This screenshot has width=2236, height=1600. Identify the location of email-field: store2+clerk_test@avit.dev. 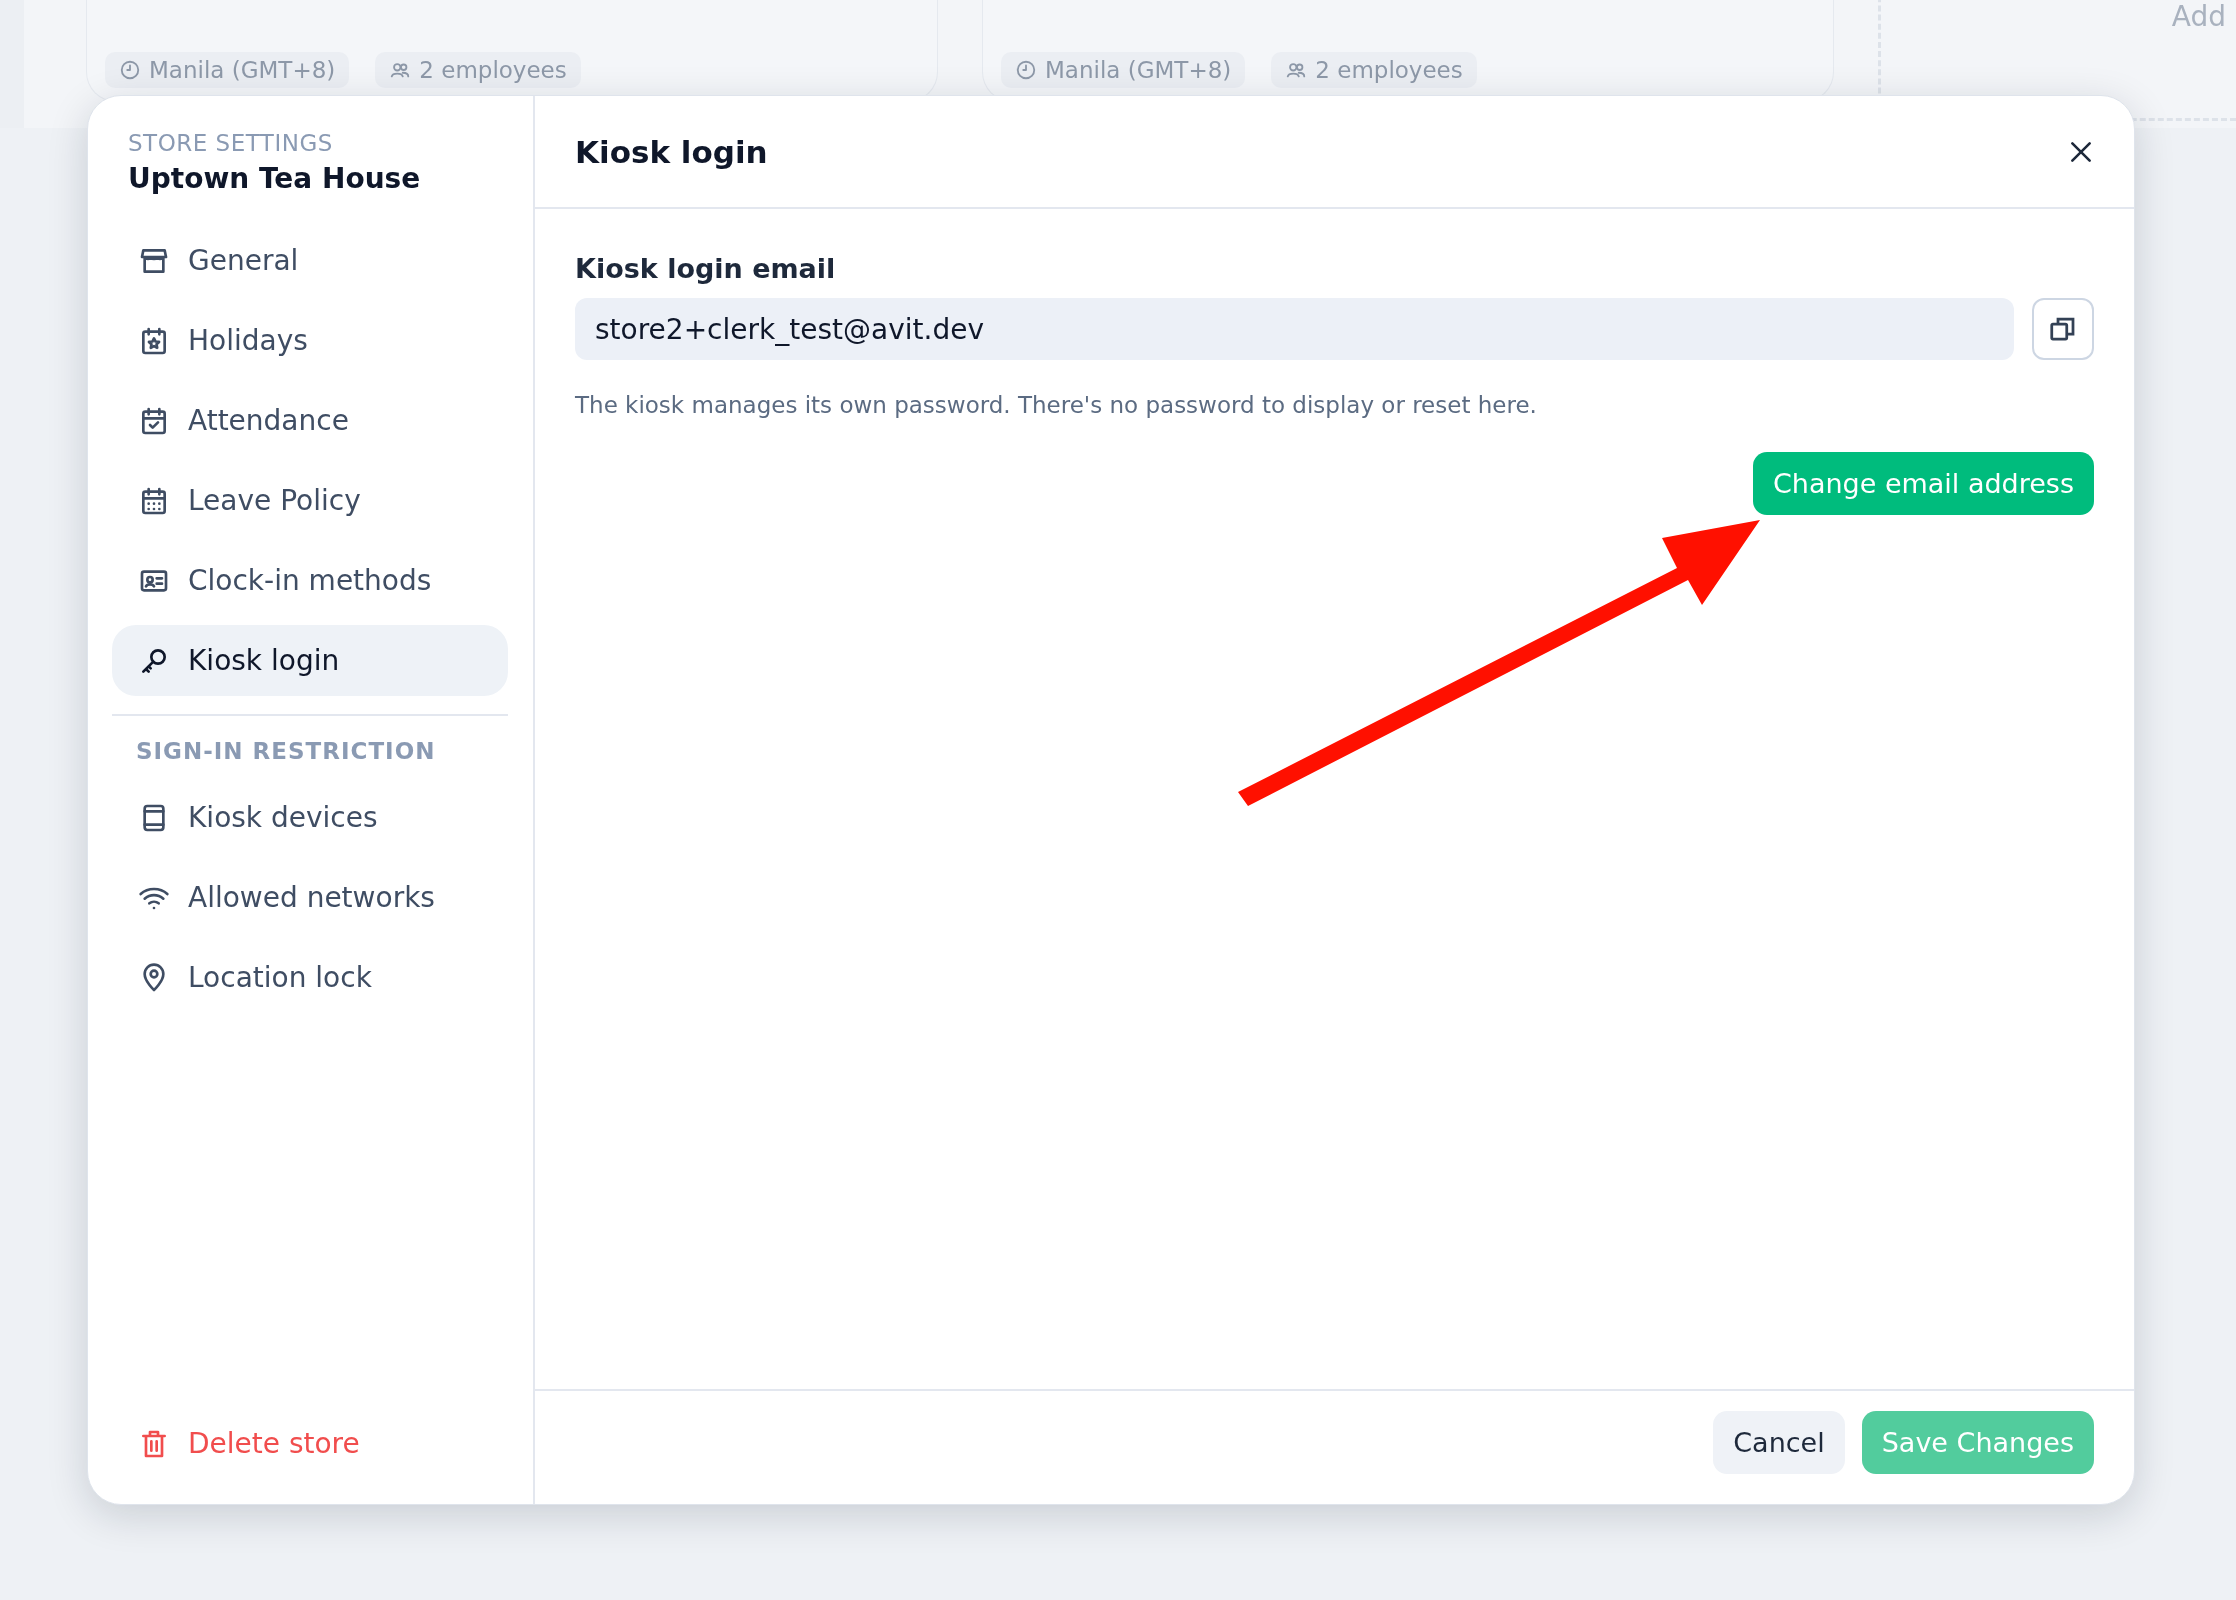
(1294, 329).